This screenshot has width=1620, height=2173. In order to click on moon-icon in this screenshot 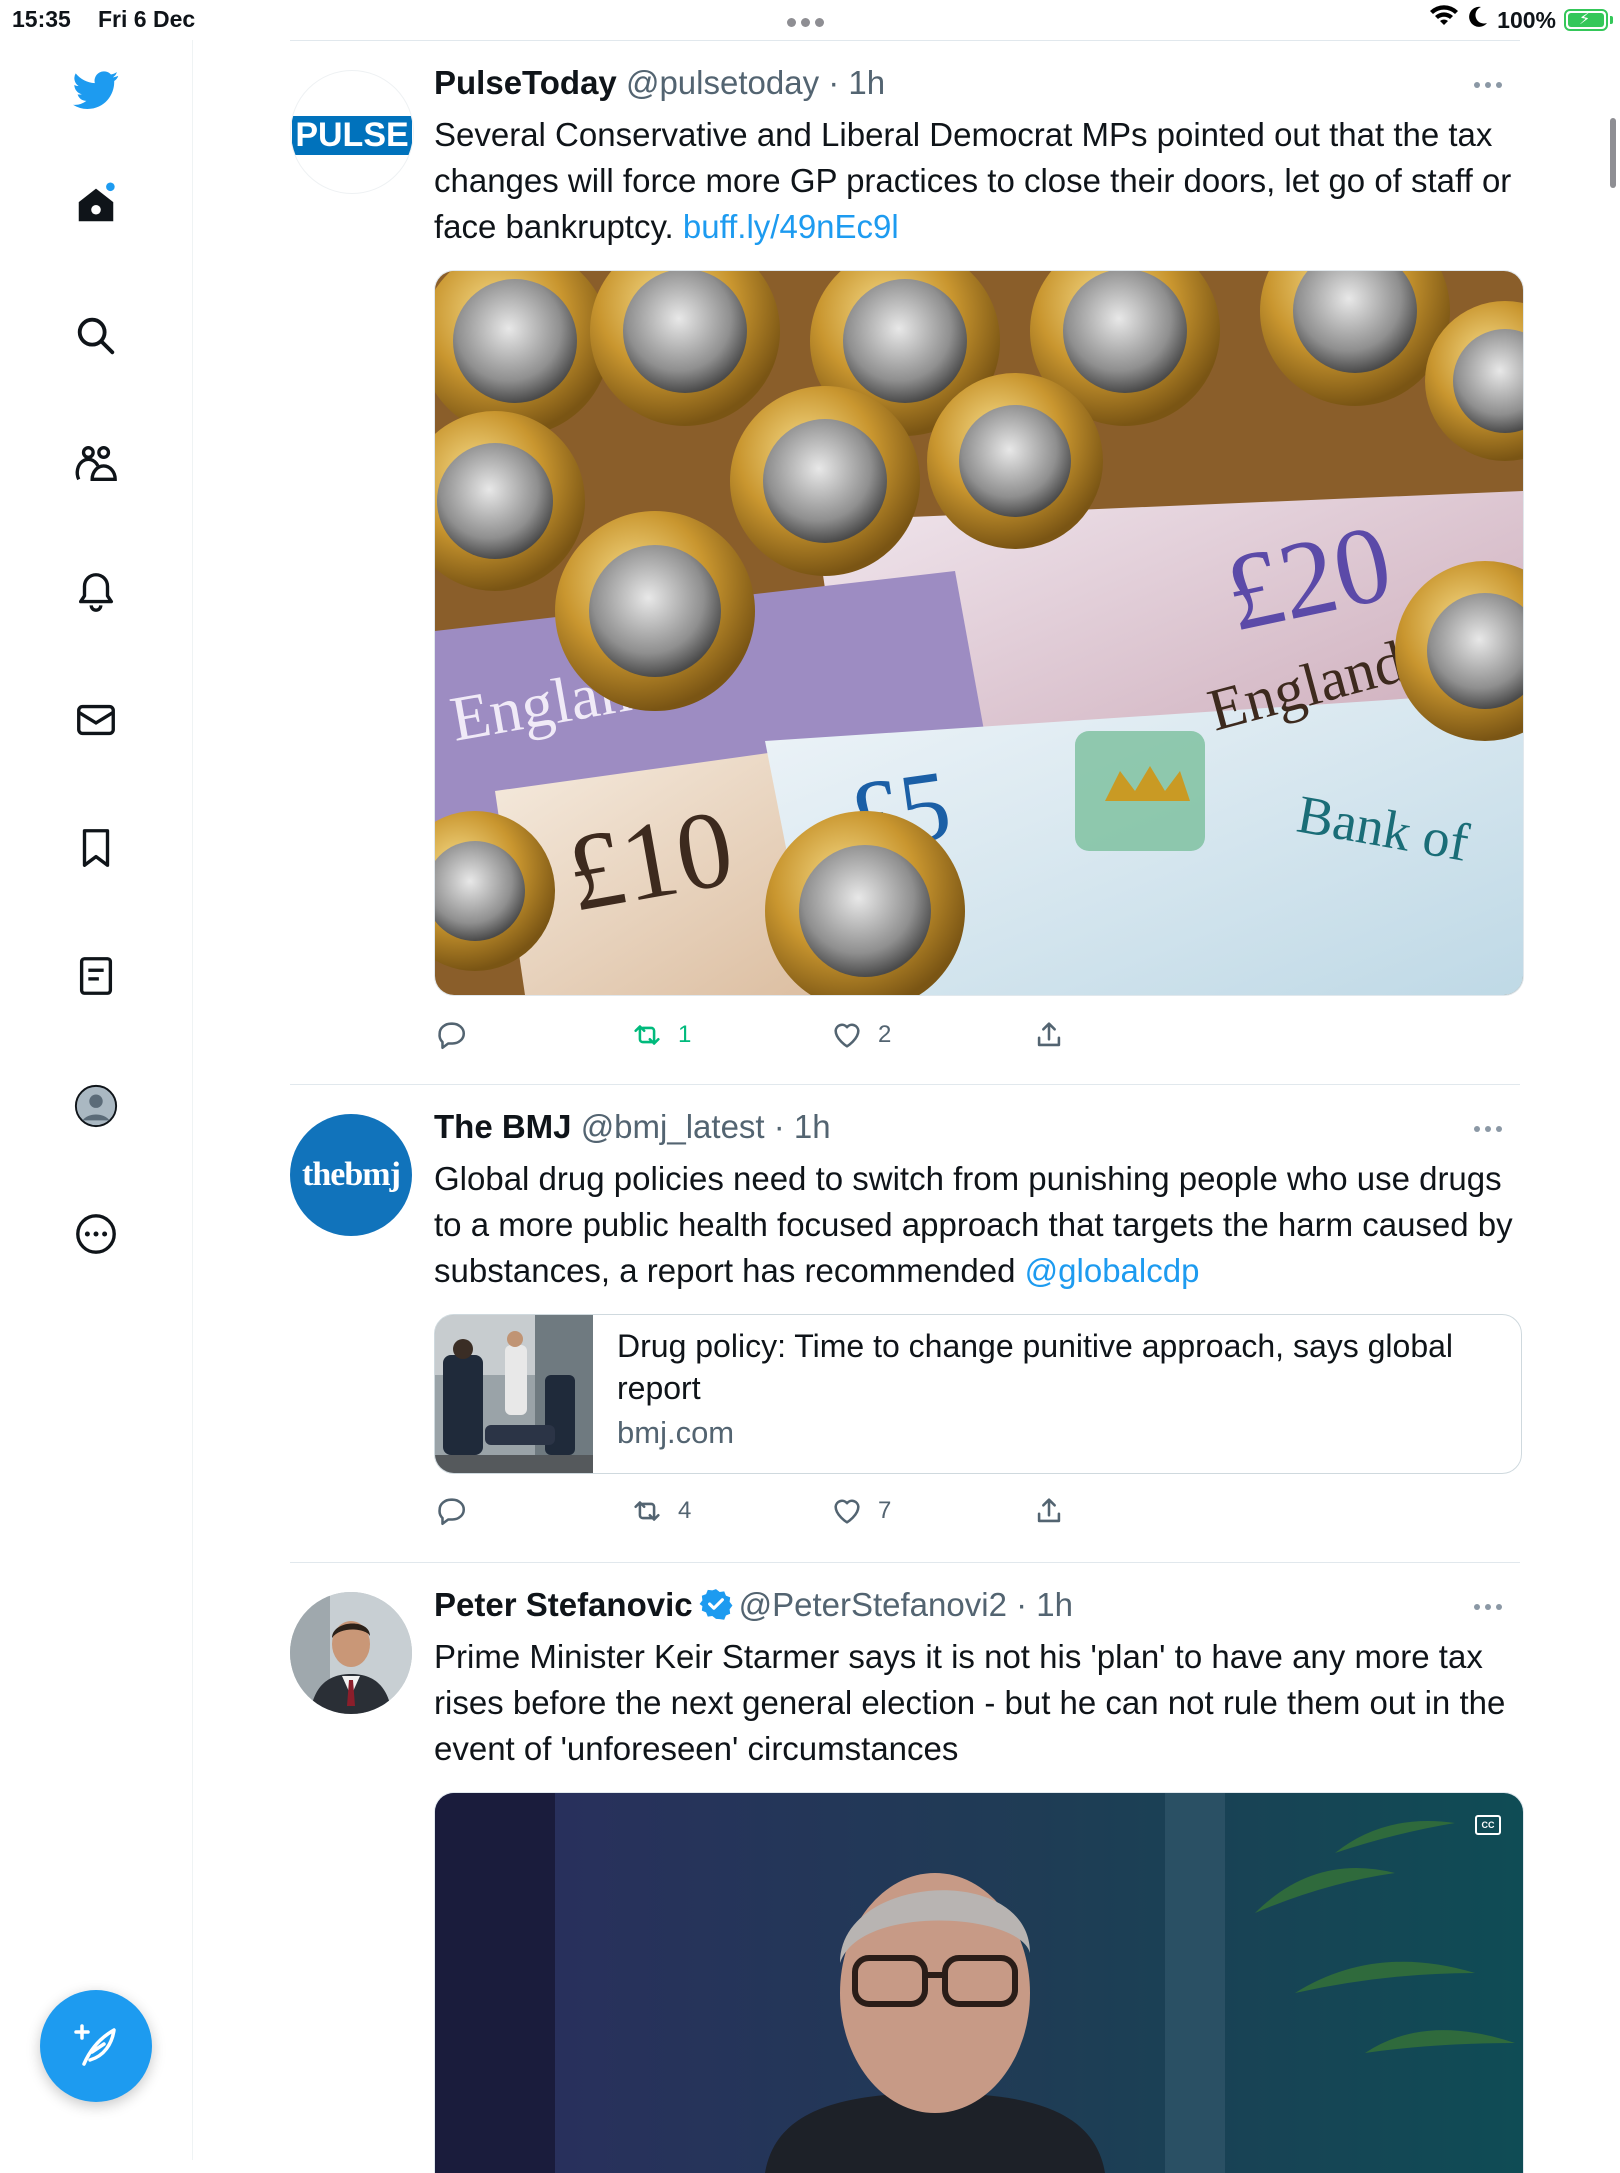, I will do `click(1478, 20)`.